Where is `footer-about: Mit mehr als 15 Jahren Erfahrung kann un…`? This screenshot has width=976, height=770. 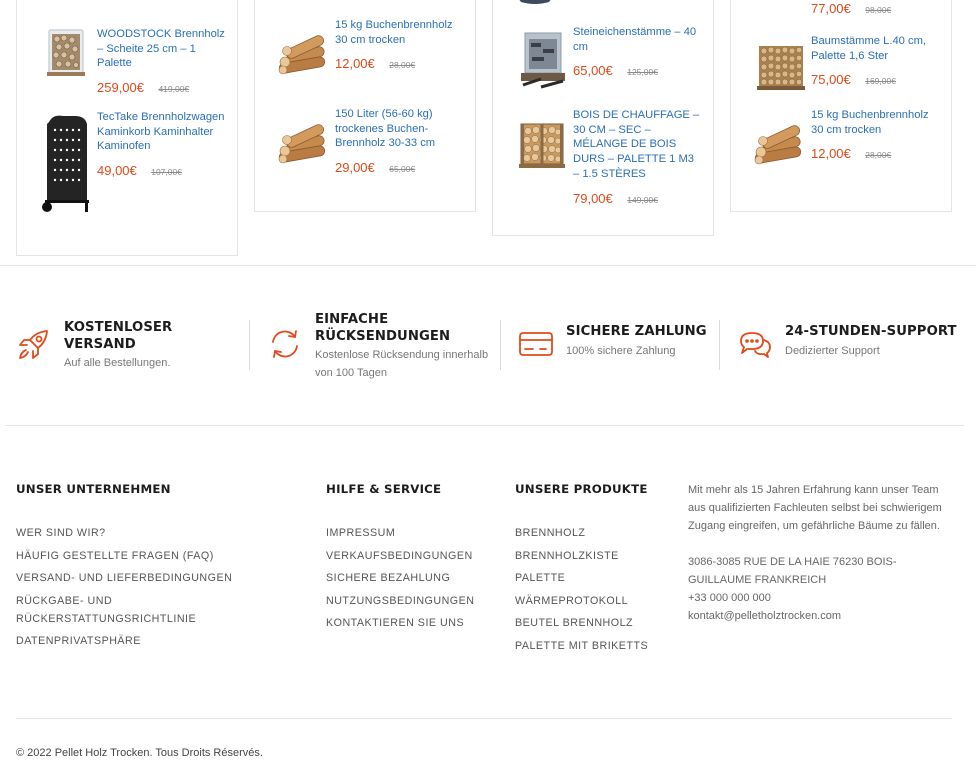 footer-about: Mit mehr als 15 Jahren Erfahrung kann un… is located at coordinates (822, 553).